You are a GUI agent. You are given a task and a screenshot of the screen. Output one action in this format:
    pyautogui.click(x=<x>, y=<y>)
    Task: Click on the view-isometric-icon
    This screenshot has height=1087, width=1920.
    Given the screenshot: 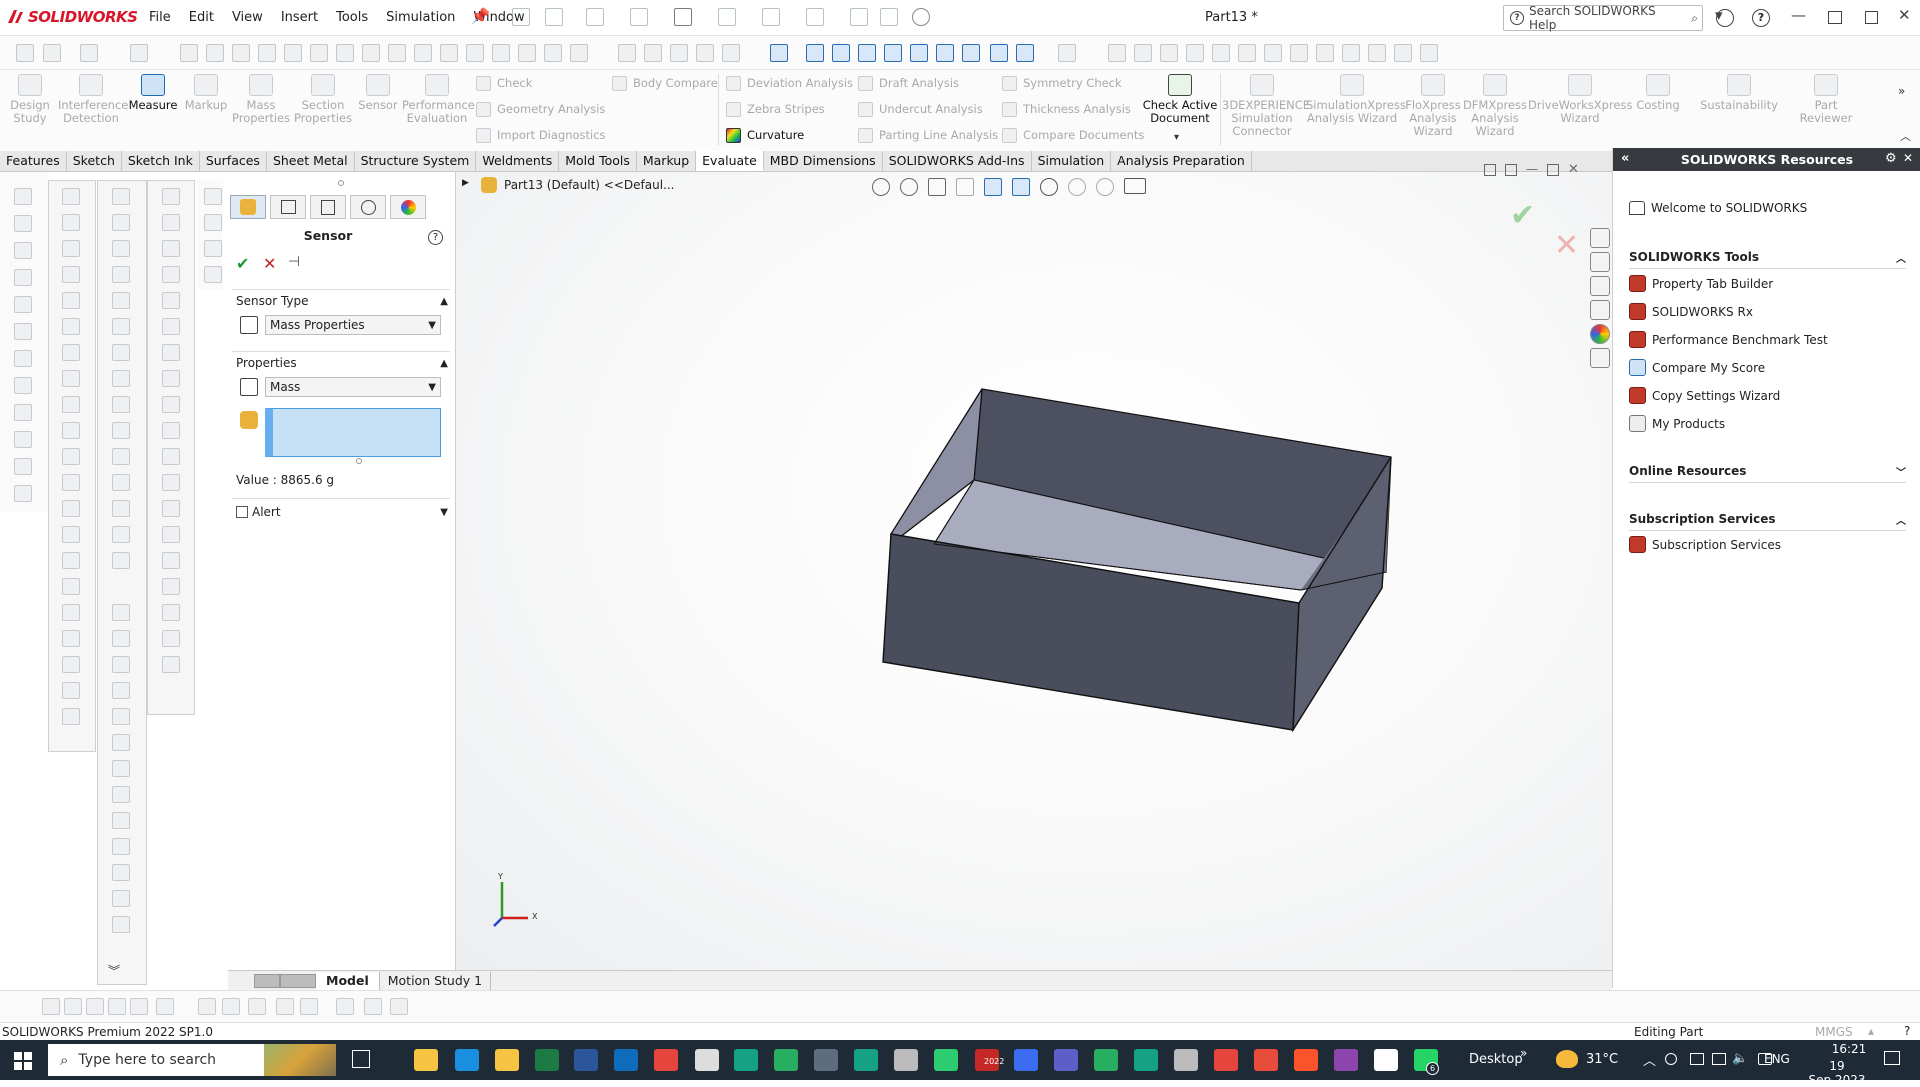 What is the action you would take?
    pyautogui.click(x=971, y=53)
    